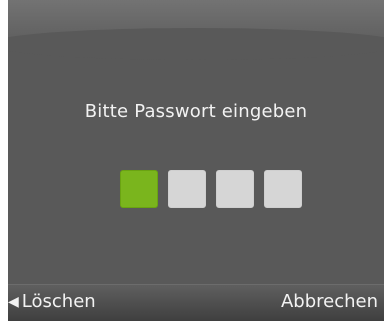  I want to click on cancel-label: Abbrechen, so click(329, 301).